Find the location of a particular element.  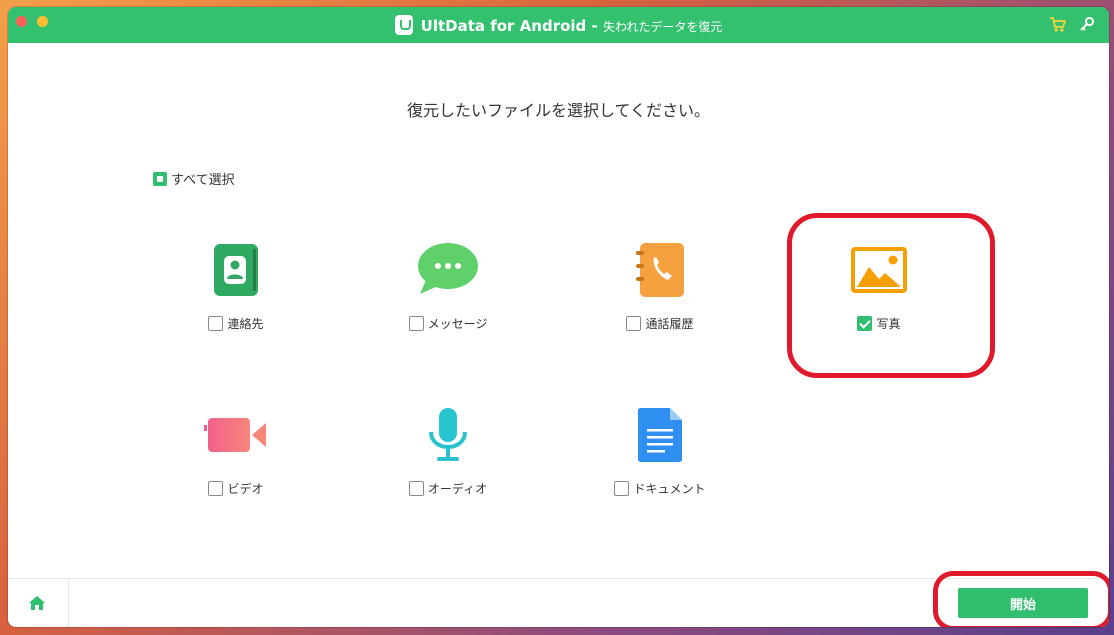

file-type-call-history: 通話履歴 is located at coordinates (660, 284).